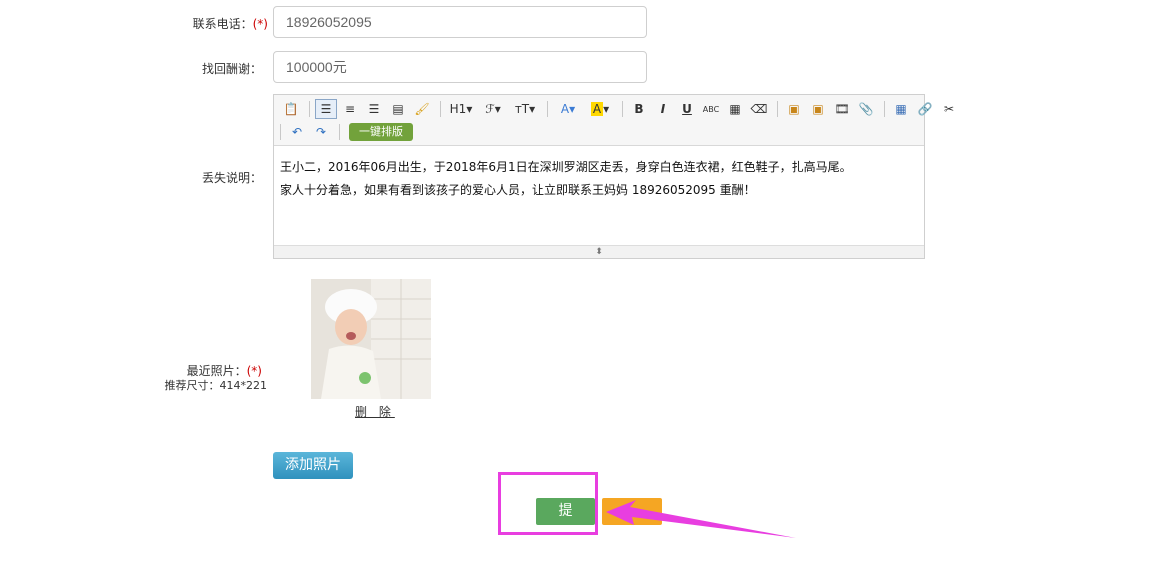 This screenshot has width=1150, height=561. What do you see at coordinates (458, 109) in the screenshot?
I see `heading-label: H1` at bounding box center [458, 109].